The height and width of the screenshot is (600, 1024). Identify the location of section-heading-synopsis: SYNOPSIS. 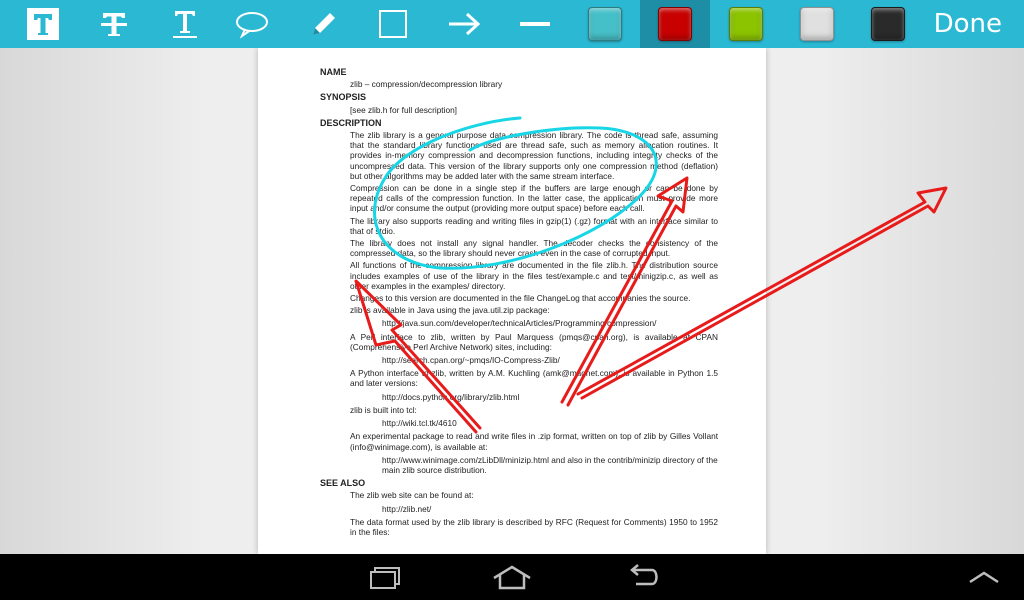
(343, 97).